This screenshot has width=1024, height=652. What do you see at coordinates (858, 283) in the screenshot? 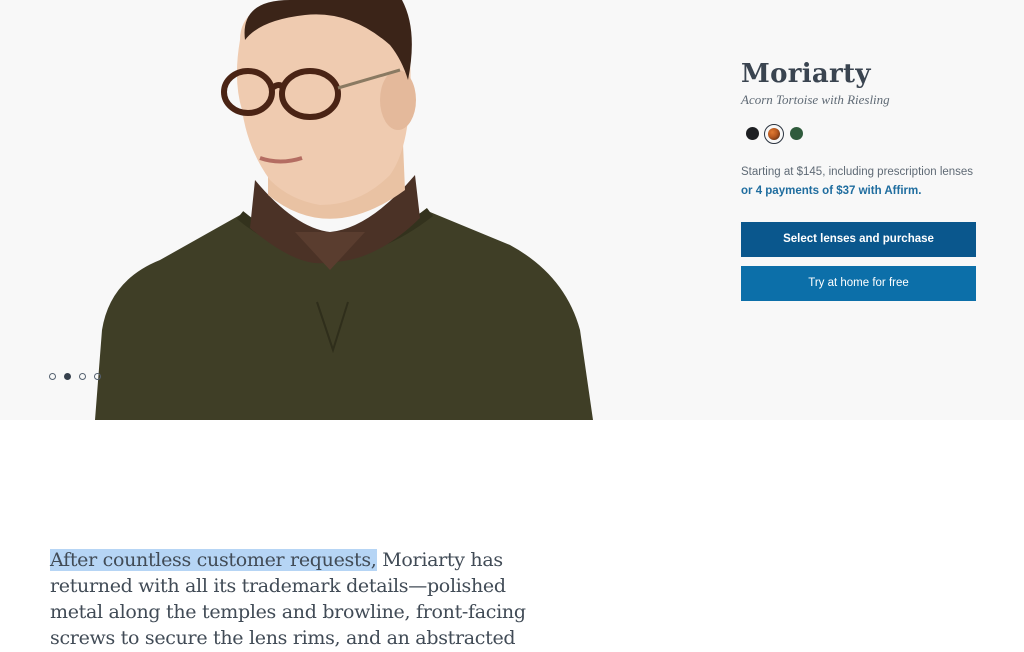
I see `try-at-home-button: Try at home for free` at bounding box center [858, 283].